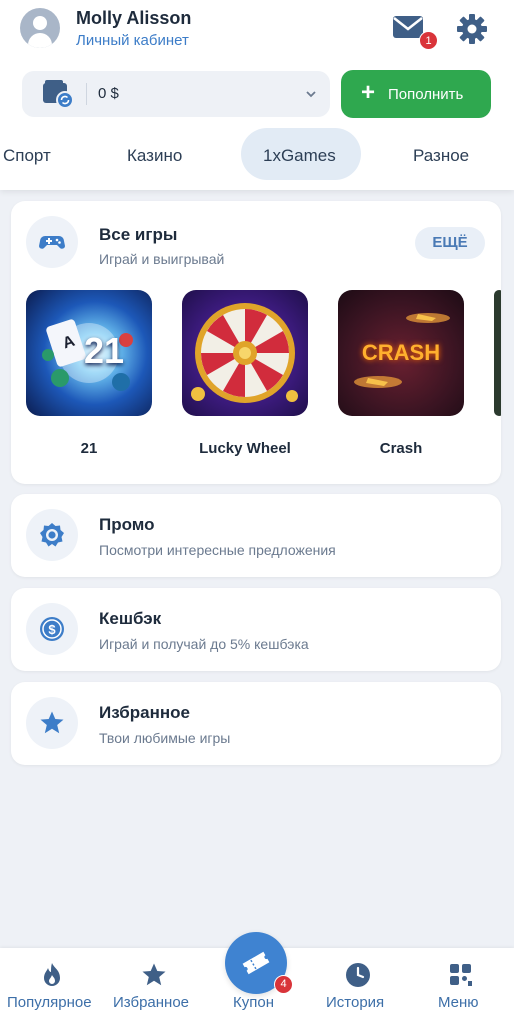  What do you see at coordinates (458, 1002) in the screenshot?
I see `nav-menu-label: Меню` at bounding box center [458, 1002].